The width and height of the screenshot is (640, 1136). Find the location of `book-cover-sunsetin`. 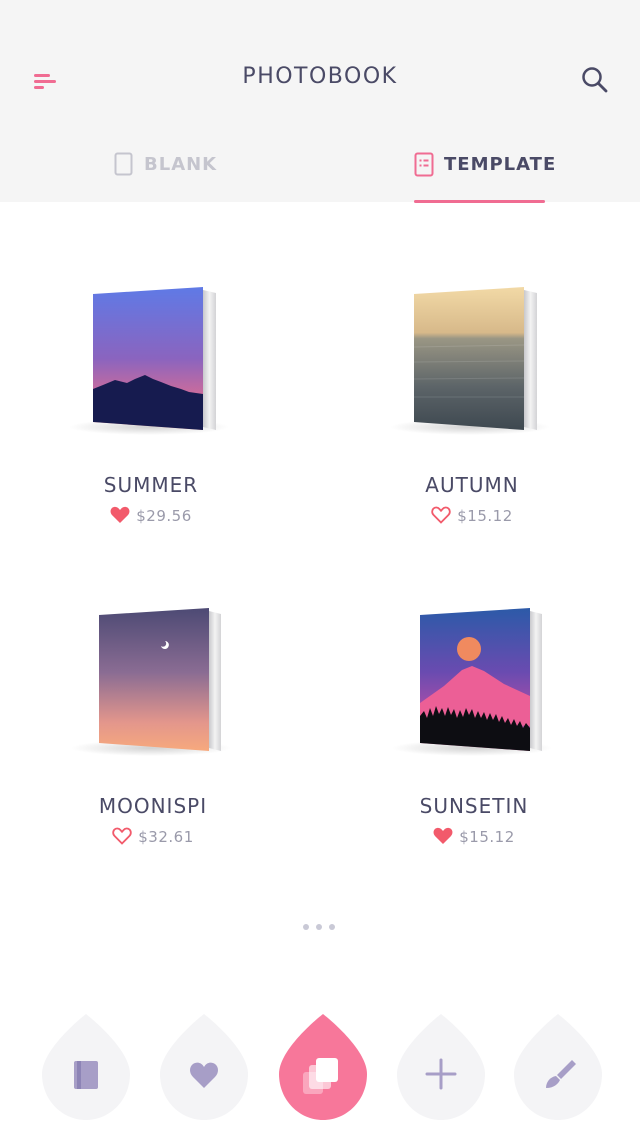

book-cover-sunsetin is located at coordinates (472, 682).